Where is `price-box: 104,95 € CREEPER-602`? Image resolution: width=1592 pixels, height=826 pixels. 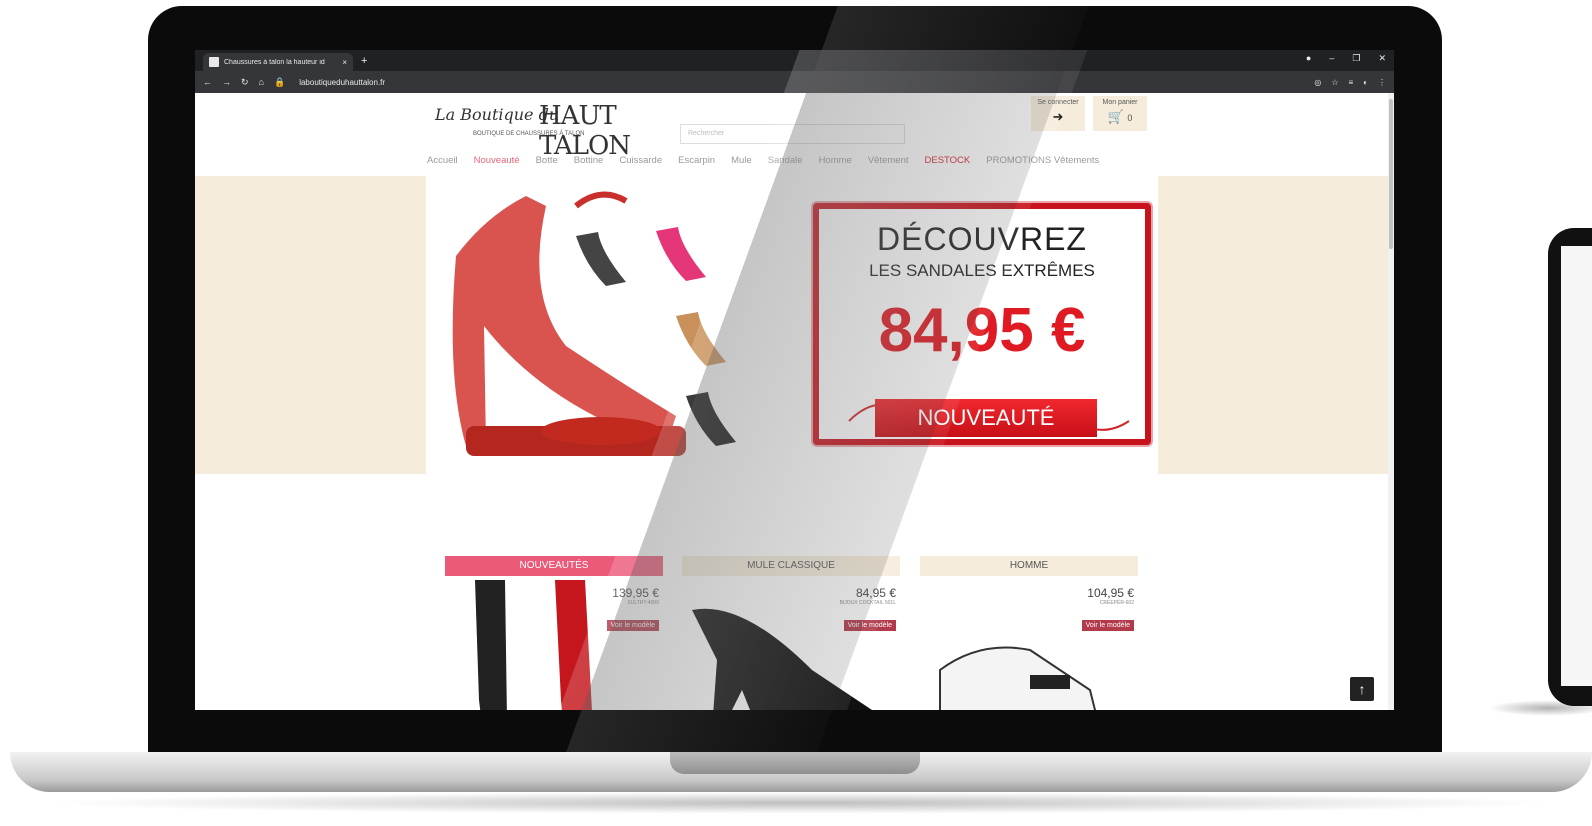 price-box: 104,95 € CREEPER-602 is located at coordinates (1110, 596).